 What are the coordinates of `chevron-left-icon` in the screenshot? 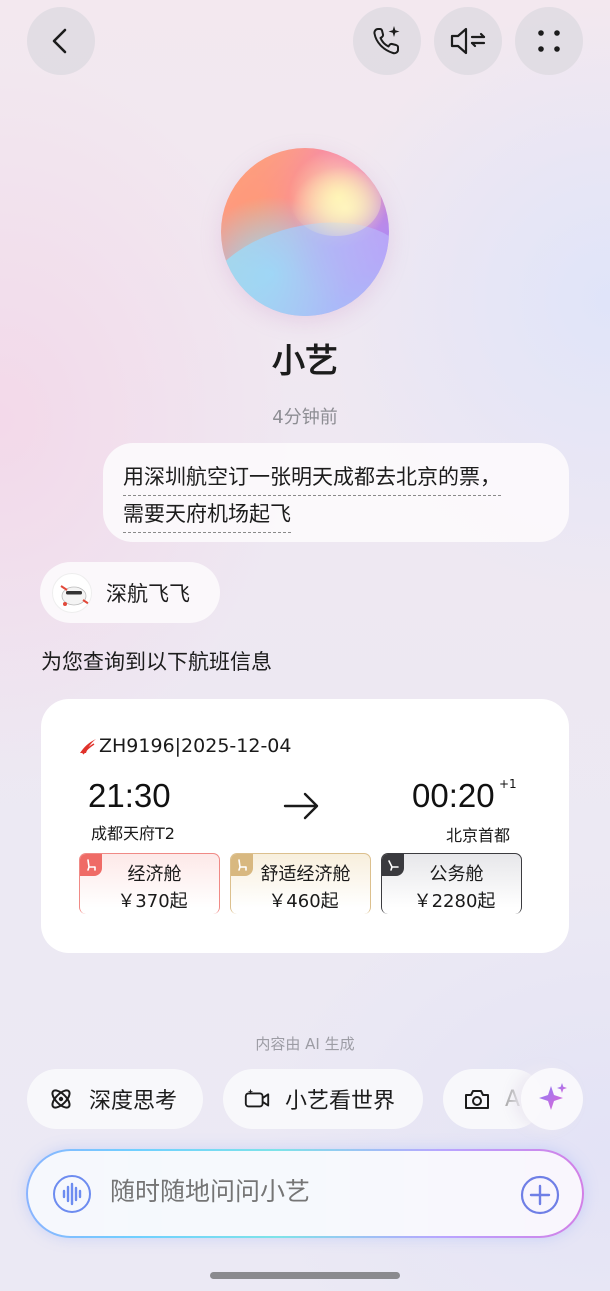 It's located at (59, 41).